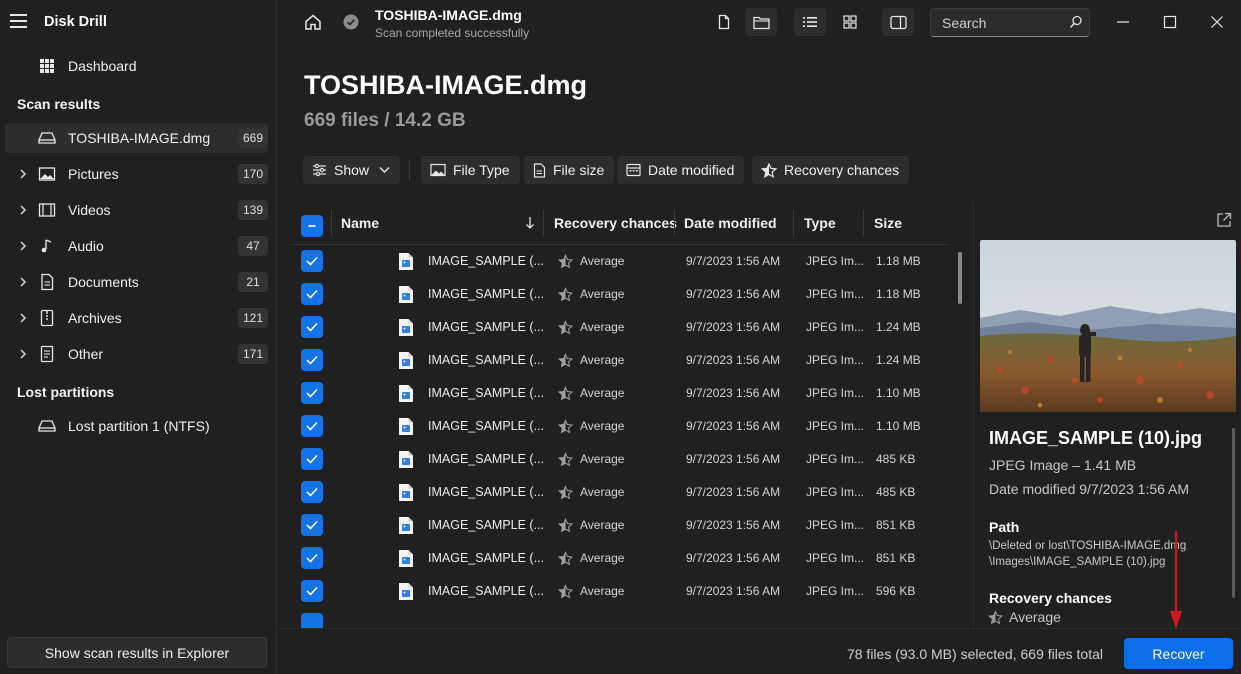 The width and height of the screenshot is (1241, 674). I want to click on folder-icon, so click(761, 22).